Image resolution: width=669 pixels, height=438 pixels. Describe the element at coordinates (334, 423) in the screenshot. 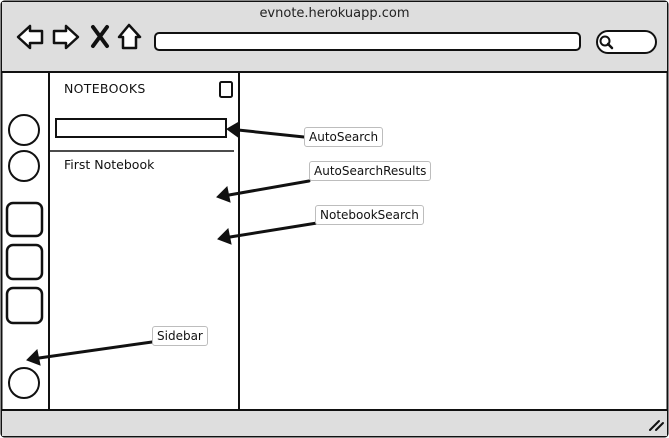

I see `status-bar` at that location.